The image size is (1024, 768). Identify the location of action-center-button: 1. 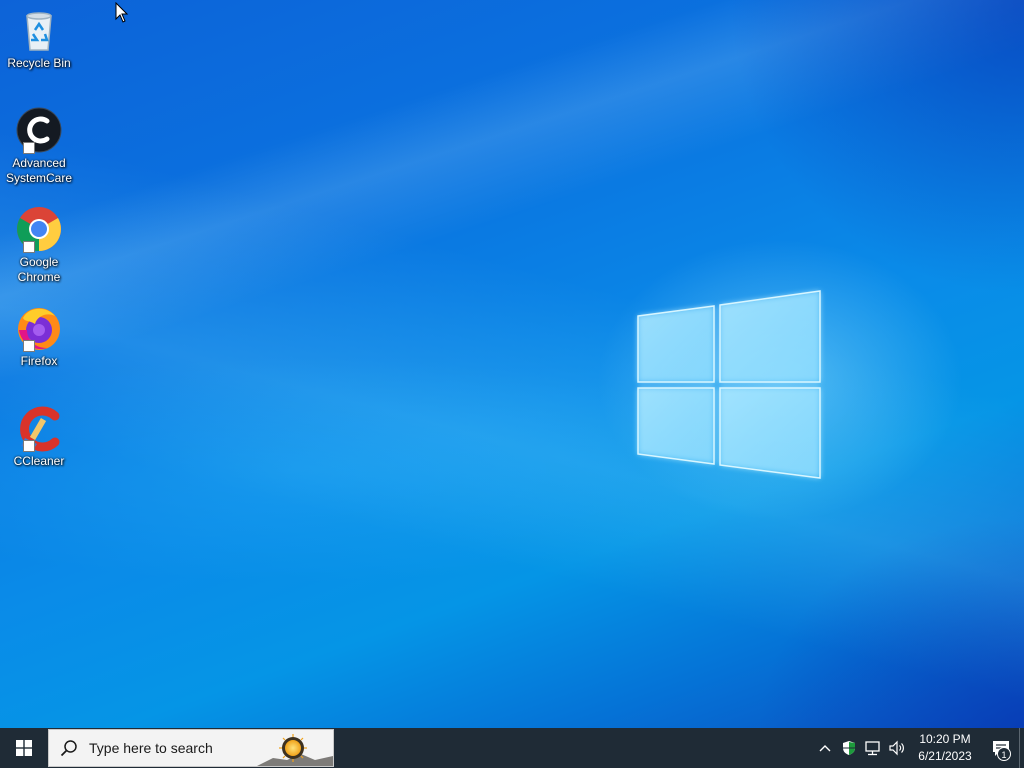
(1001, 748).